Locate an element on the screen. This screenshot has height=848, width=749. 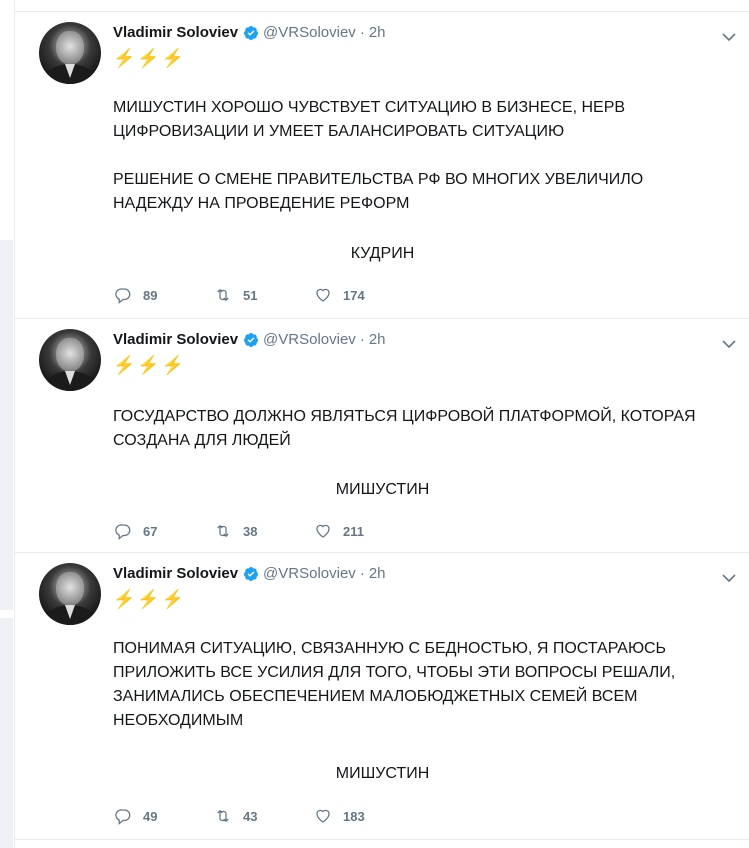
like-count: 183 is located at coordinates (354, 816).